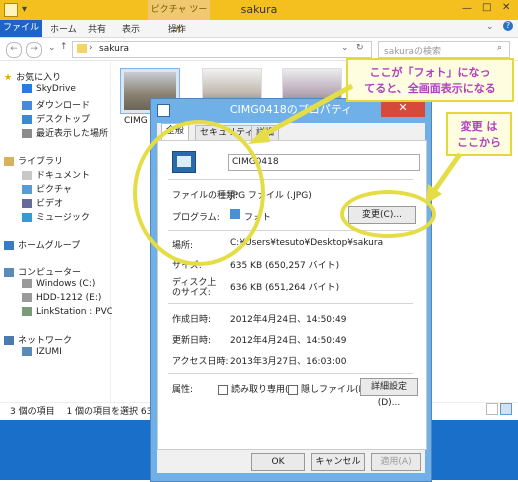 This screenshot has width=518, height=482. What do you see at coordinates (63, 106) in the screenshot?
I see `nav-label: ダウンロード` at bounding box center [63, 106].